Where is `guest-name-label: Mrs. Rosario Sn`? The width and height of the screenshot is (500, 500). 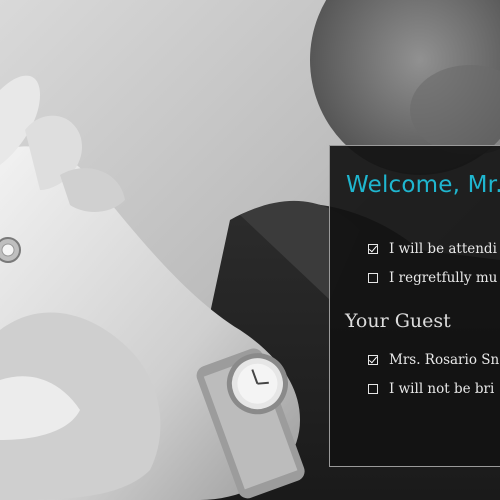 guest-name-label: Mrs. Rosario Sn is located at coordinates (444, 360).